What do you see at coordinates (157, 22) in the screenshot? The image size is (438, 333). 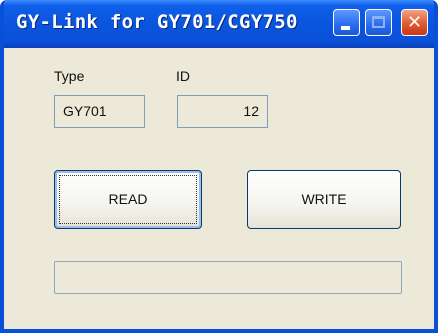 I see `window-title: GY-Link for GY701/CGY750` at bounding box center [157, 22].